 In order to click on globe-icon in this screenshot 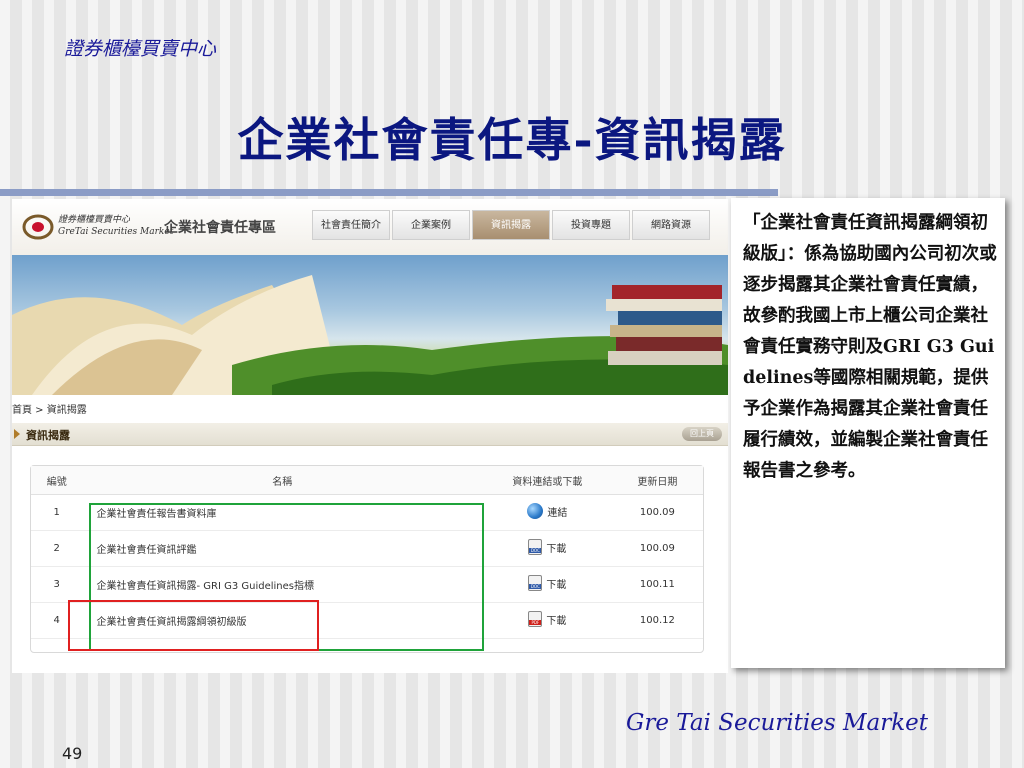, I will do `click(535, 511)`.